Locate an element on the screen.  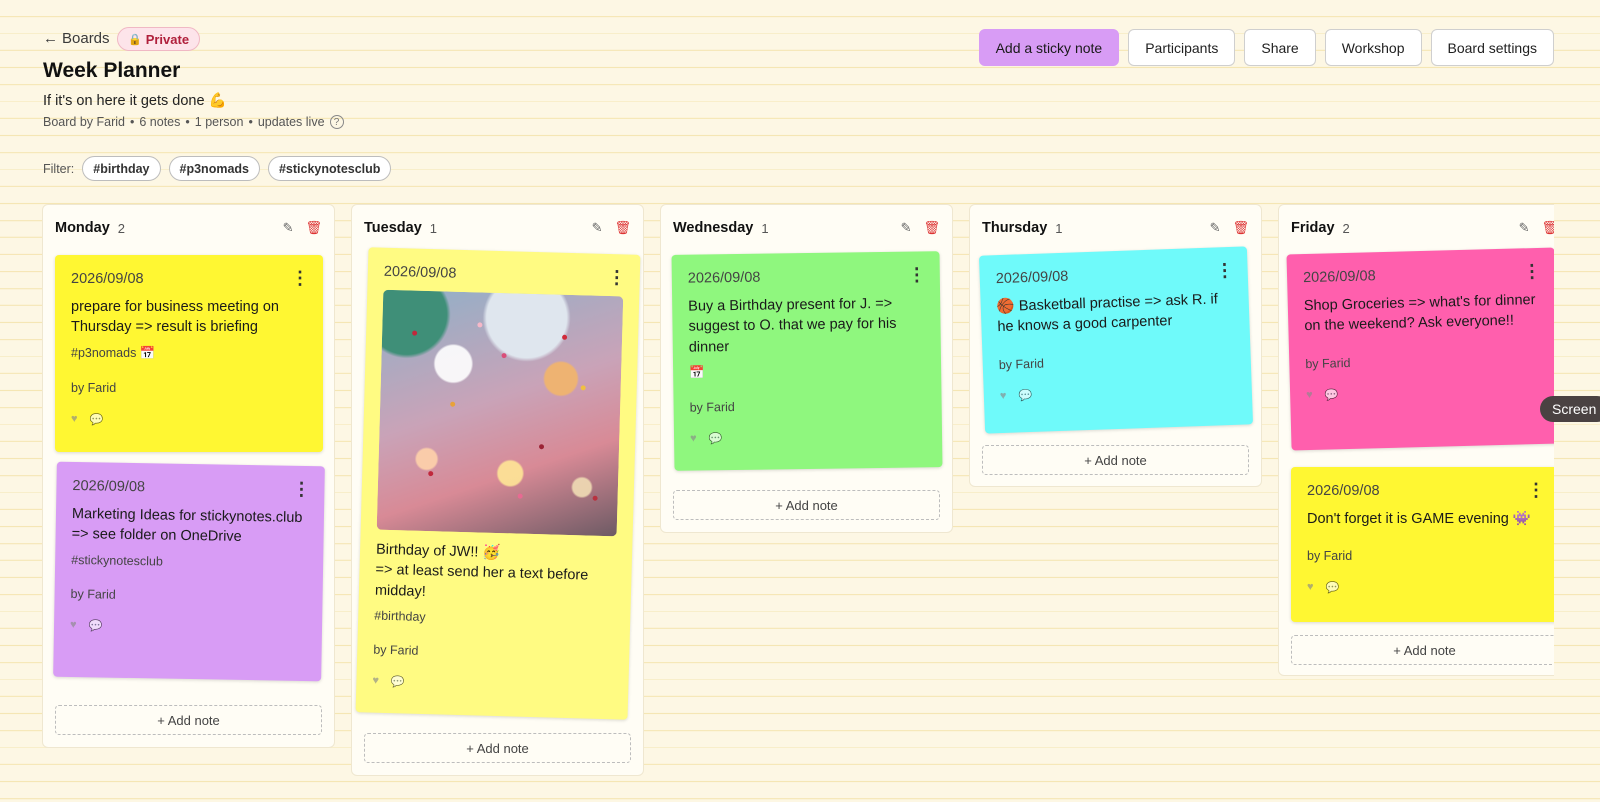
note-tag: #birthday is located at coordinates (494, 618).